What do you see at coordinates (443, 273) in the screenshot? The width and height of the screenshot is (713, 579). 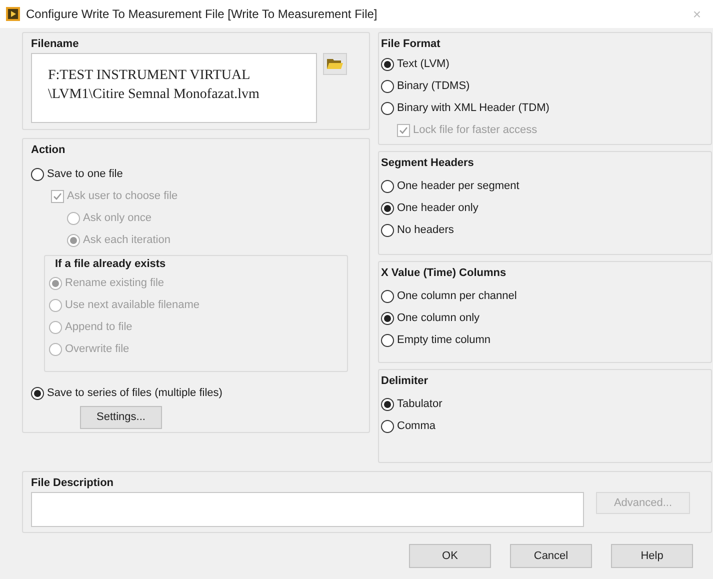 I see `group-title: X Value (Time) Columns` at bounding box center [443, 273].